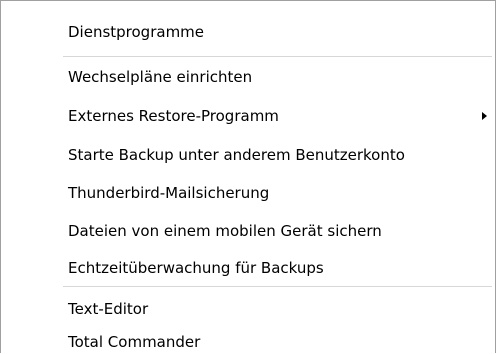 This screenshot has width=496, height=354. I want to click on menu-item-label: Wechselpläne einrichten, so click(160, 77).